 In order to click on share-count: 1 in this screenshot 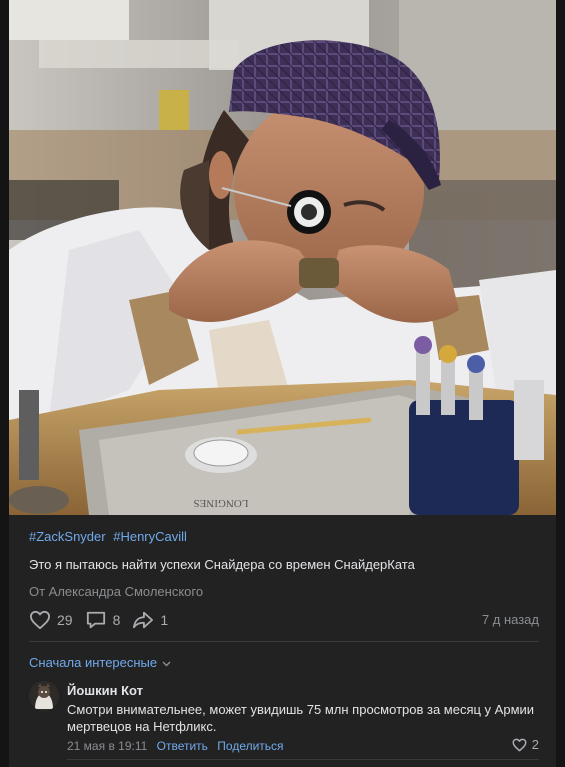, I will do `click(164, 620)`.